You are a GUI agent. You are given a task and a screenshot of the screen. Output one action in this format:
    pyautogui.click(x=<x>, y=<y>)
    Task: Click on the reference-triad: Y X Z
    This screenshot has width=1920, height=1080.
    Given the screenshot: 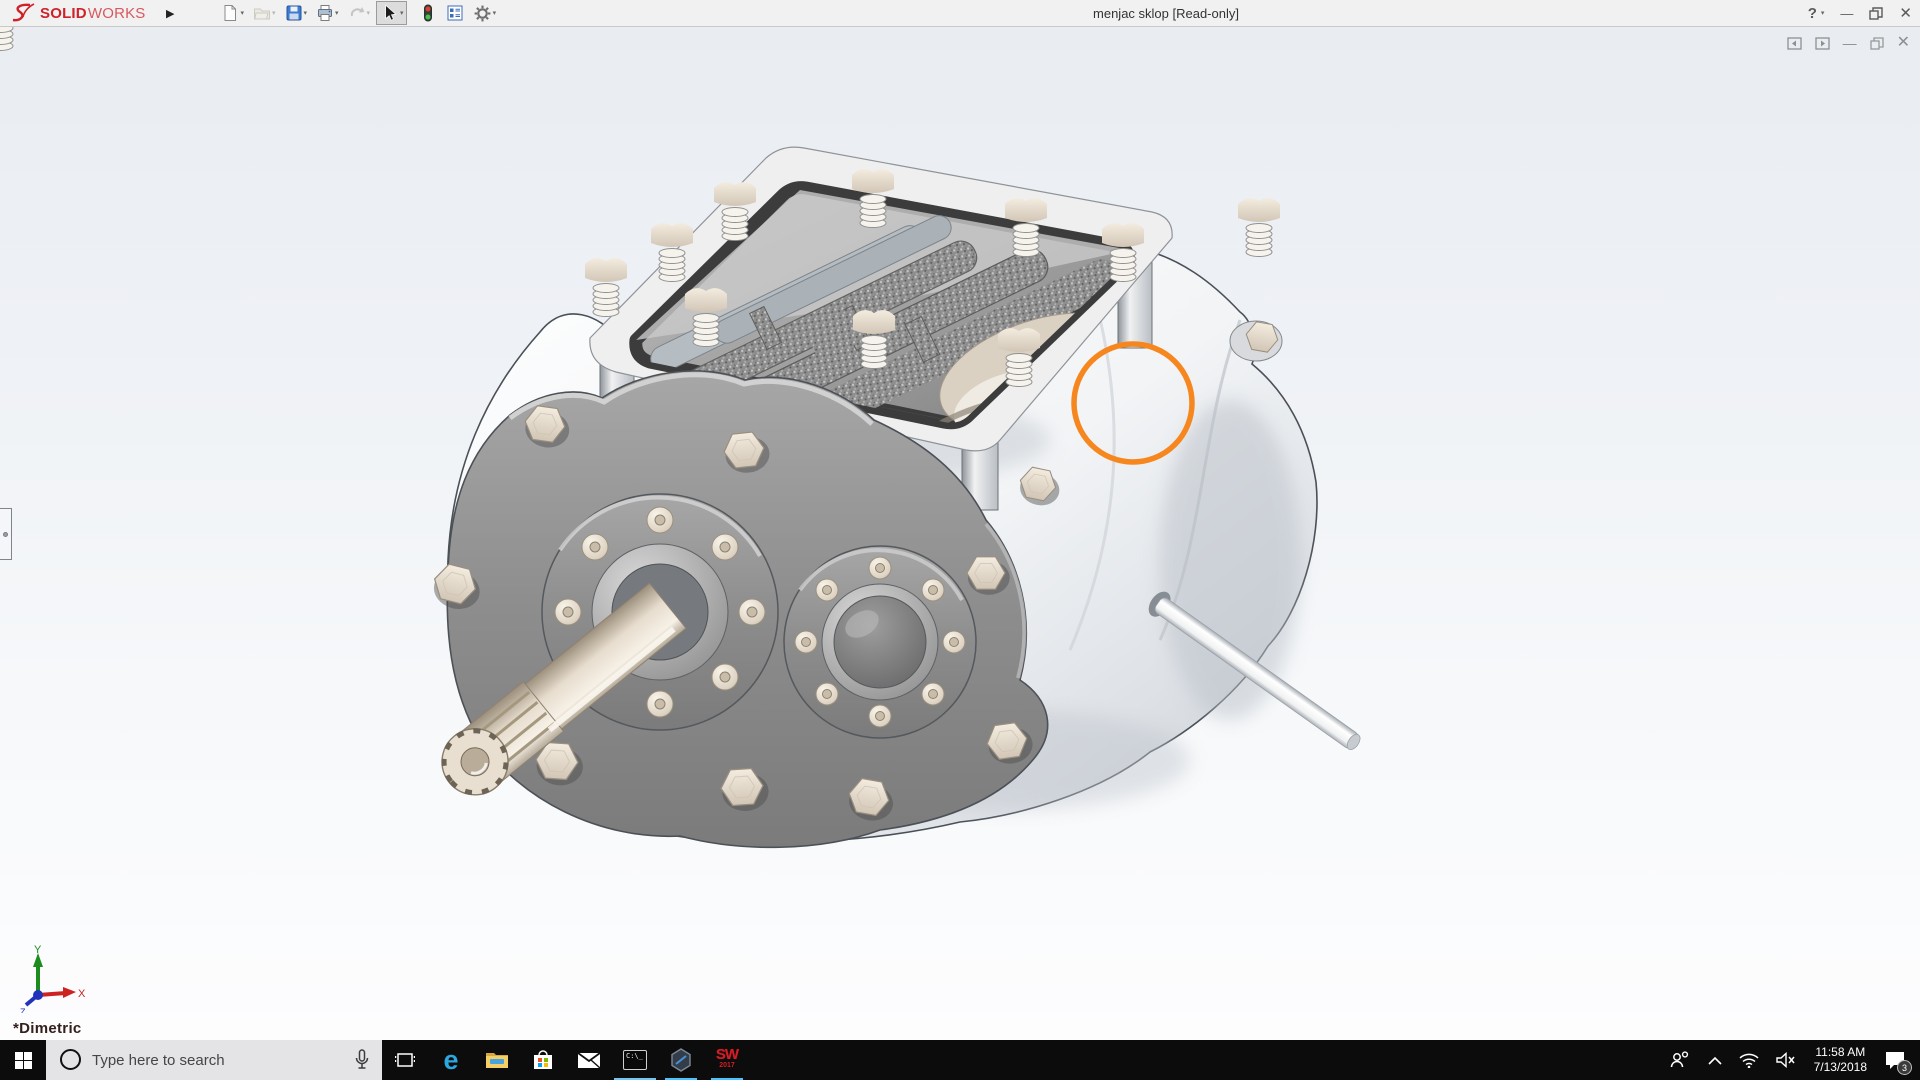 What is the action you would take?
    pyautogui.click(x=53, y=978)
    